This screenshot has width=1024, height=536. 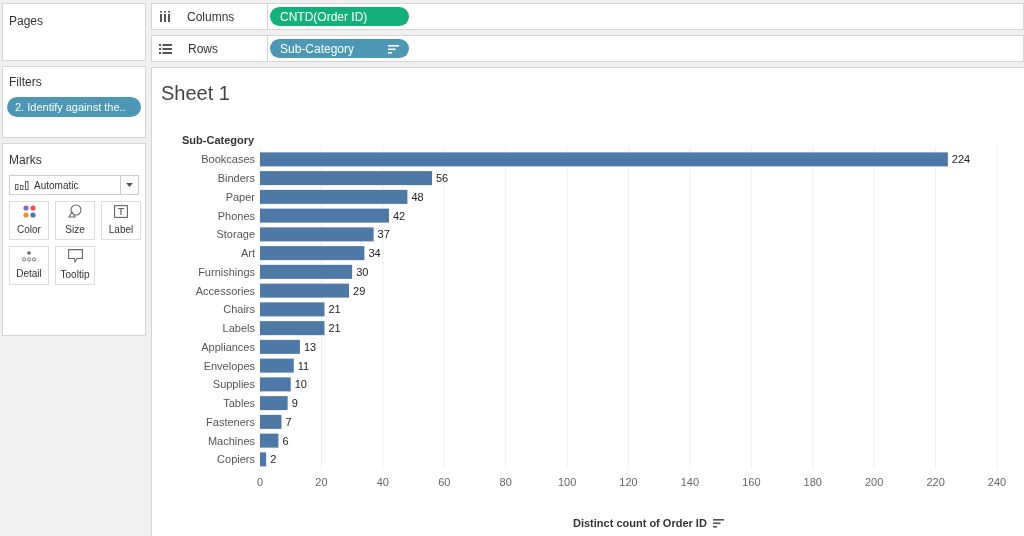 What do you see at coordinates (238, 328) in the screenshot?
I see `category-label: Labels` at bounding box center [238, 328].